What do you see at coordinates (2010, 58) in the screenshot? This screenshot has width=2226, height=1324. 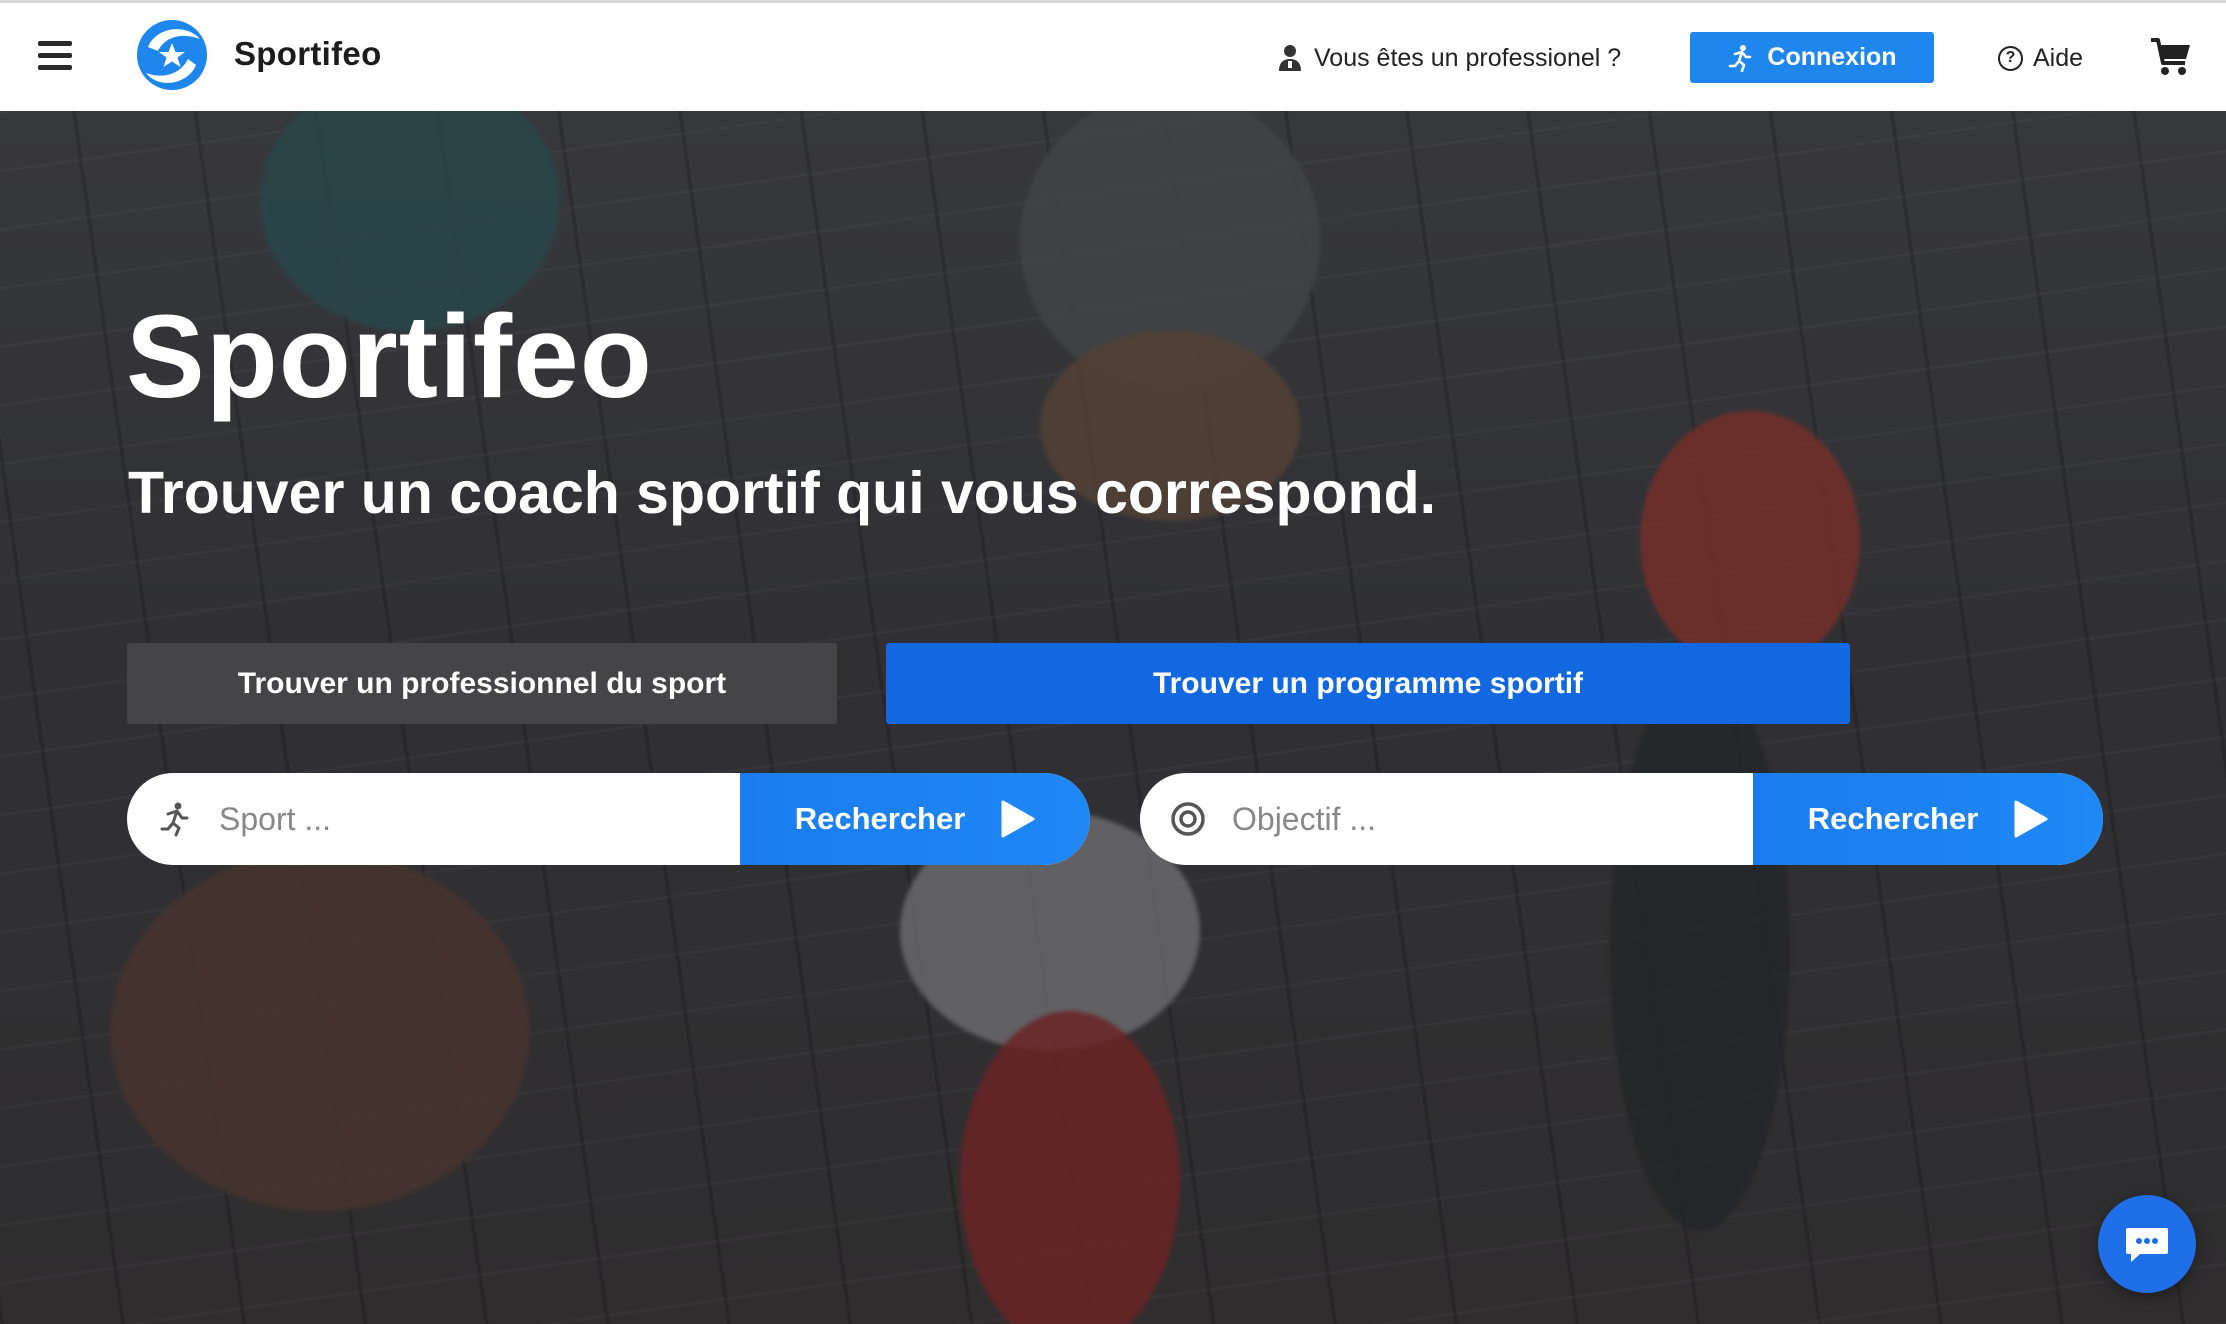 I see `question-circle-icon: ?` at bounding box center [2010, 58].